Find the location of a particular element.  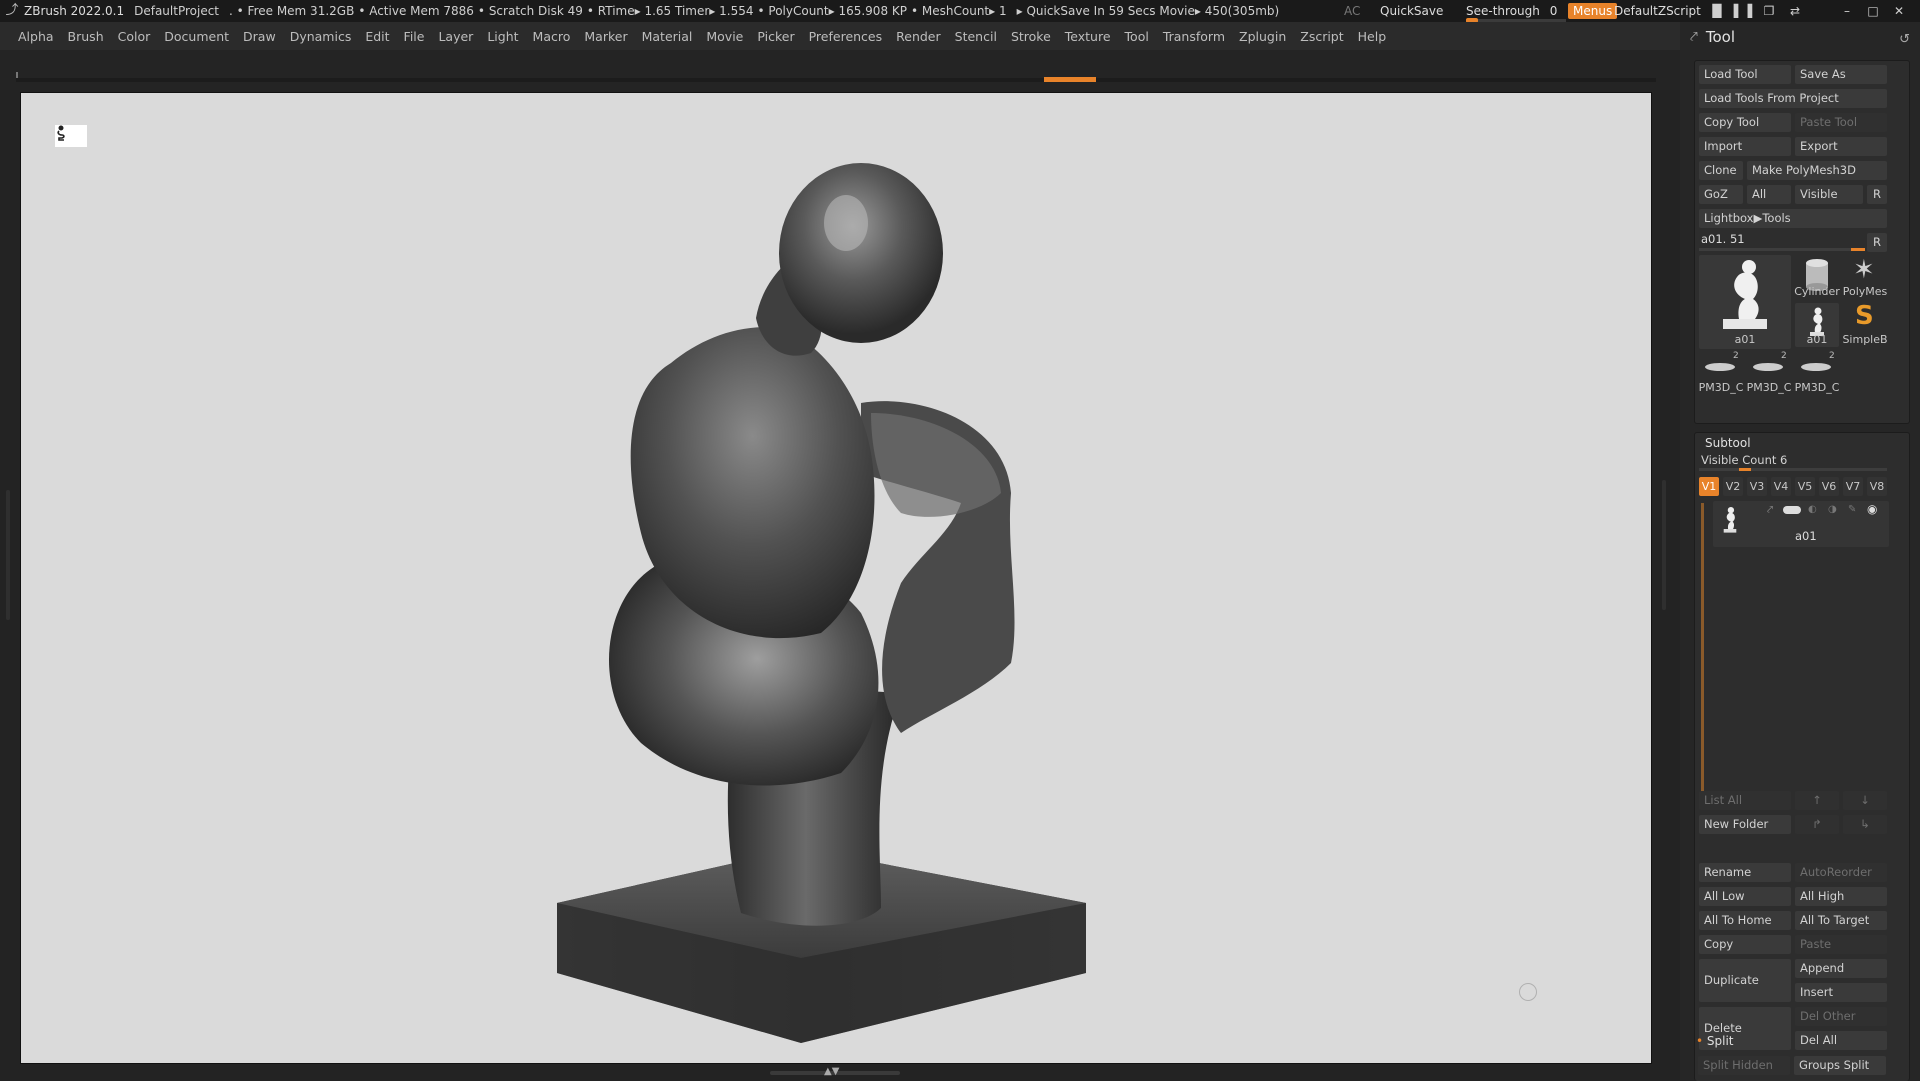

menus-toggle: Menus is located at coordinates (1593, 11).